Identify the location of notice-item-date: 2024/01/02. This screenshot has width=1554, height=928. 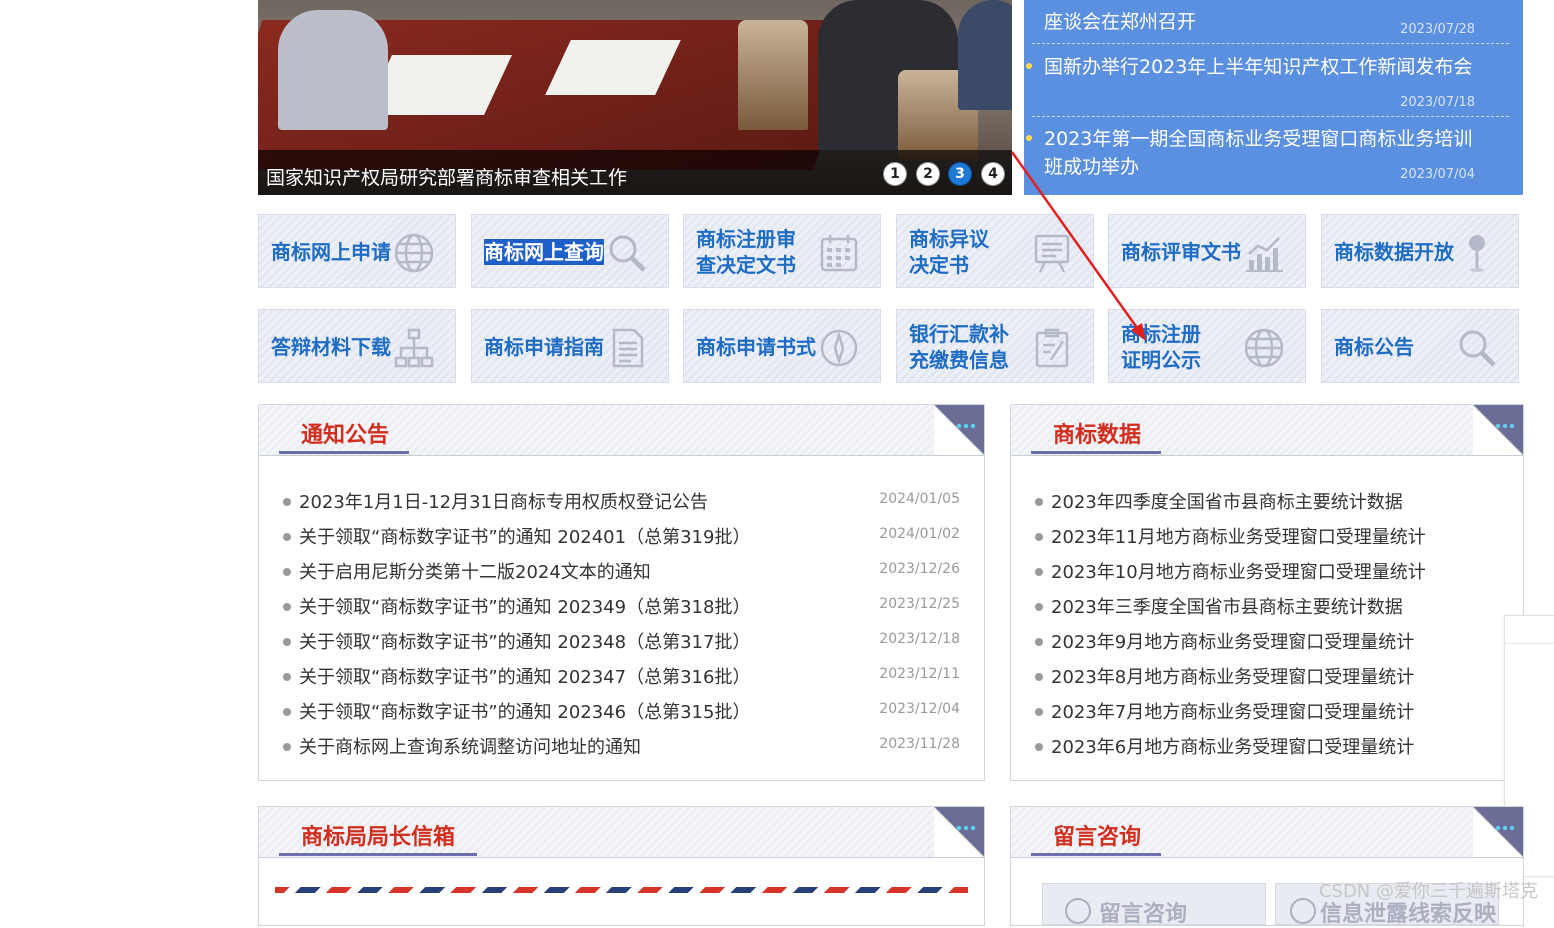
(919, 534).